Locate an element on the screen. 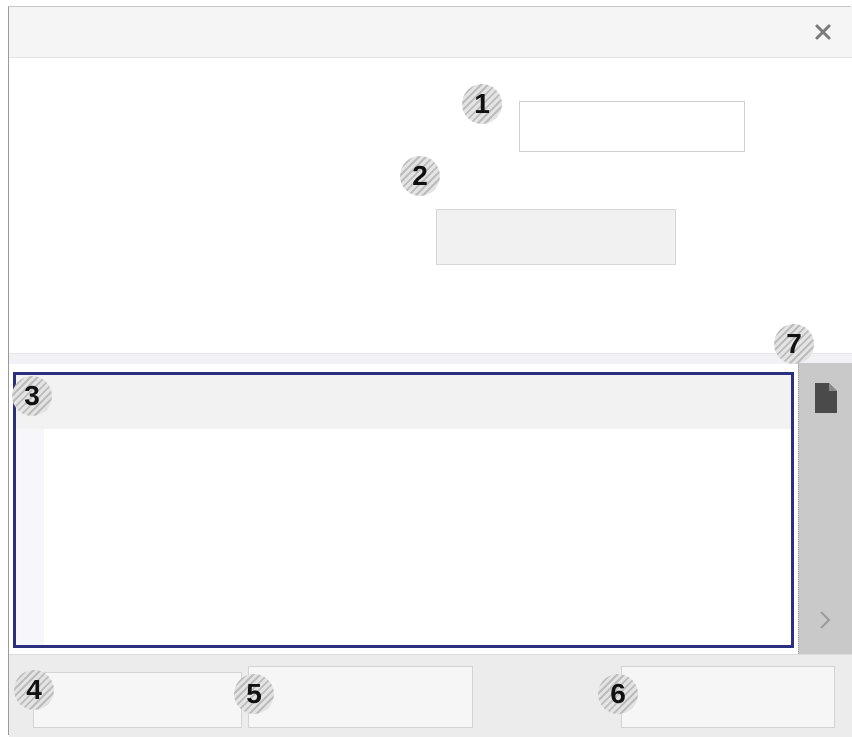 The height and width of the screenshot is (737, 852). side-panel is located at coordinates (825, 508).